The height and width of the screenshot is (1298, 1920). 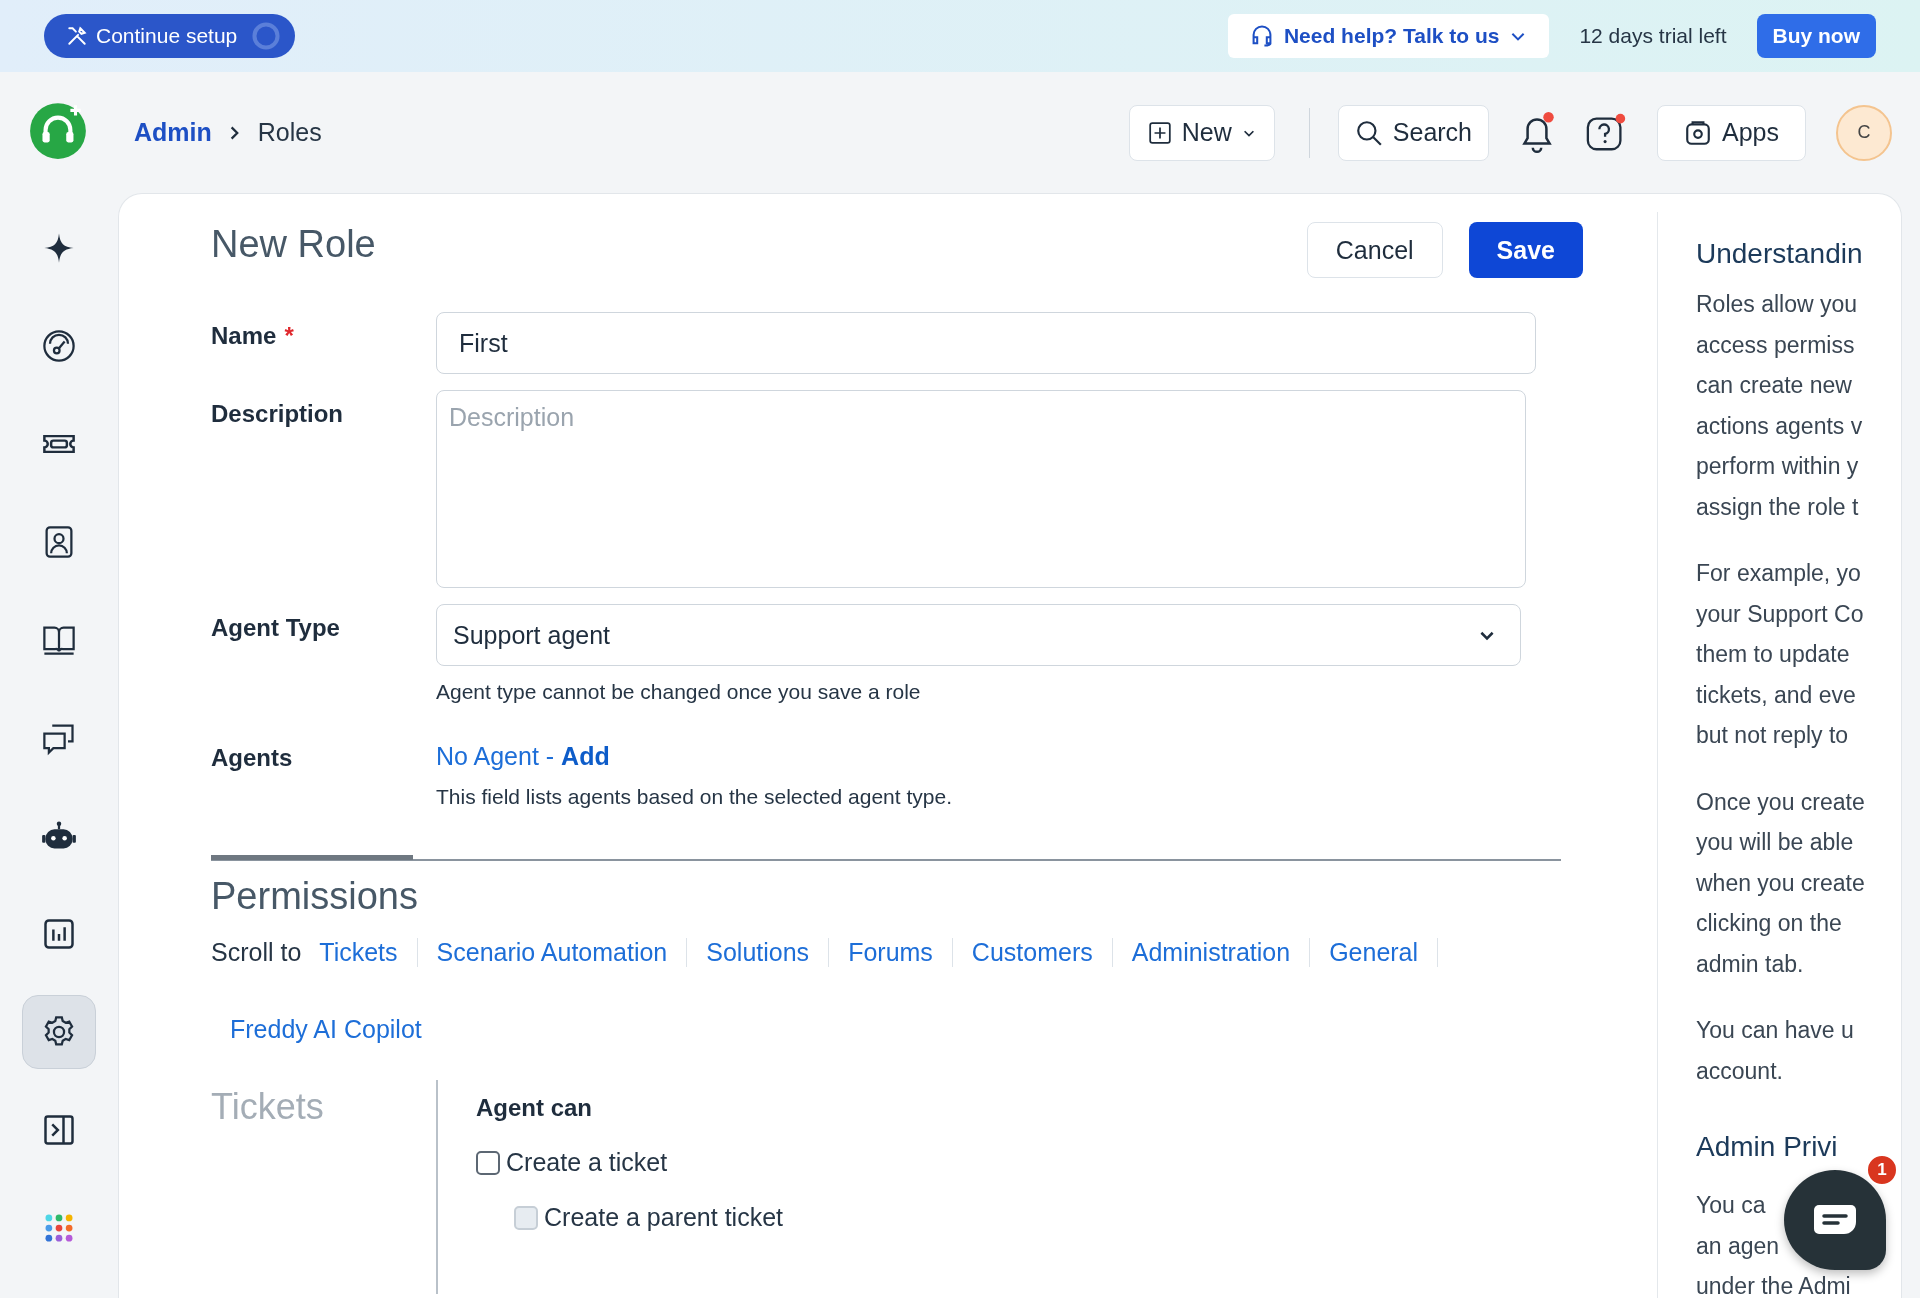 What do you see at coordinates (1780, 883) in the screenshot?
I see `help-text-line: when you create` at bounding box center [1780, 883].